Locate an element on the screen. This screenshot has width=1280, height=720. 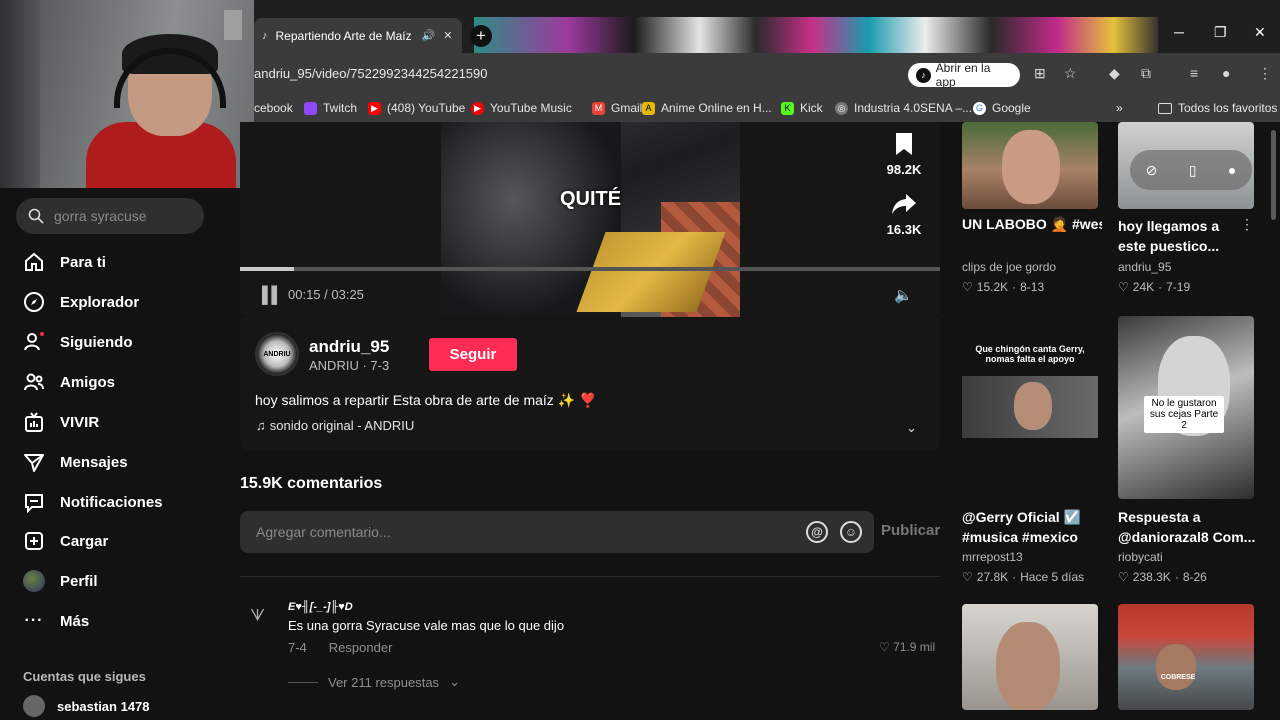
volume-icon: 🔈 is located at coordinates (903, 295).